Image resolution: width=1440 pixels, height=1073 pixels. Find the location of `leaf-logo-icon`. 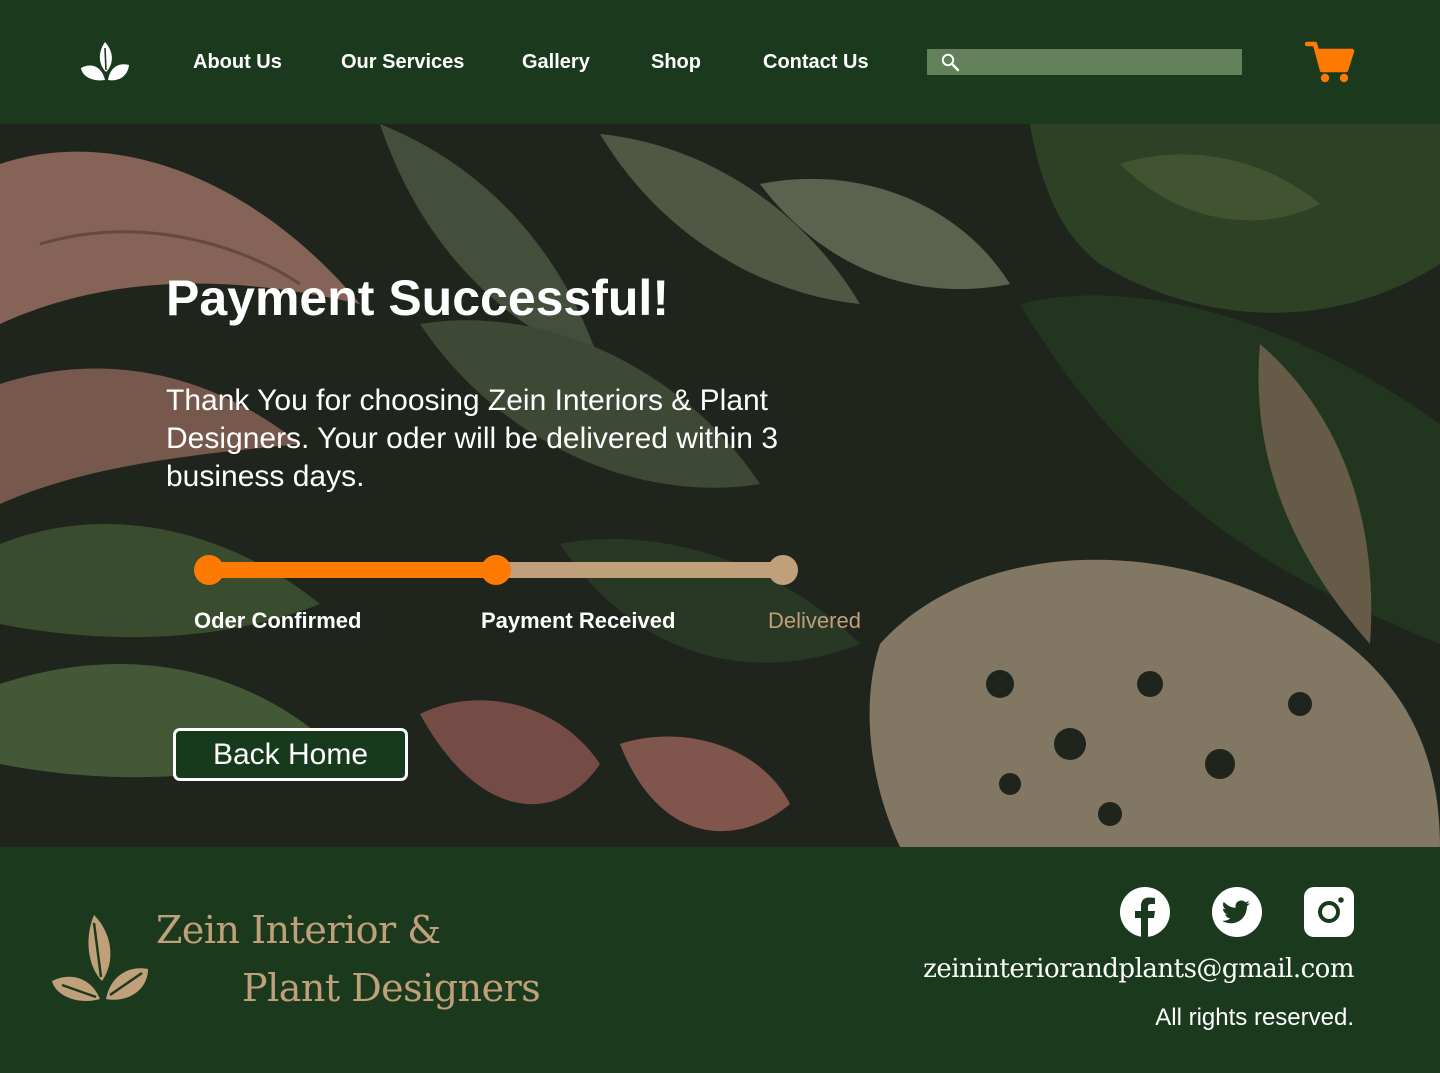

leaf-logo-icon is located at coordinates (105, 62).